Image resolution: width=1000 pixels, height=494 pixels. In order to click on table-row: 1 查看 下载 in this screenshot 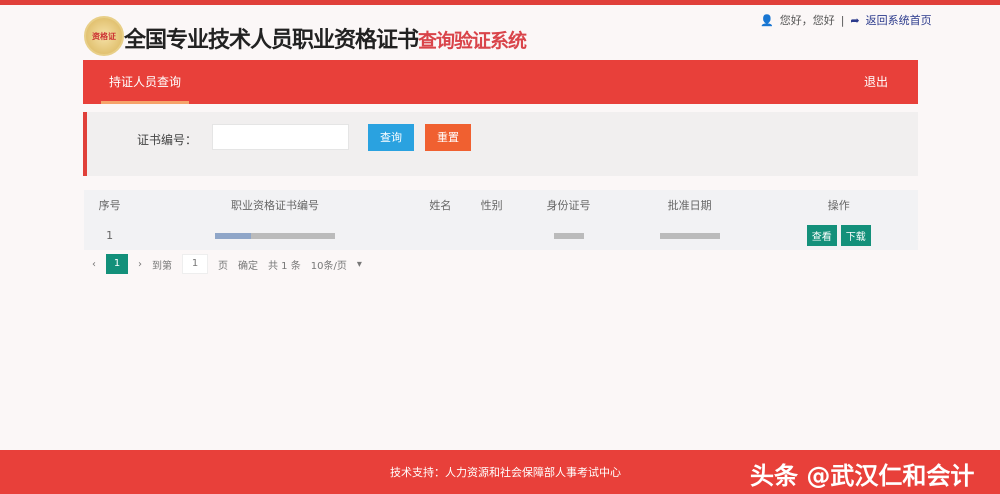, I will do `click(501, 235)`.